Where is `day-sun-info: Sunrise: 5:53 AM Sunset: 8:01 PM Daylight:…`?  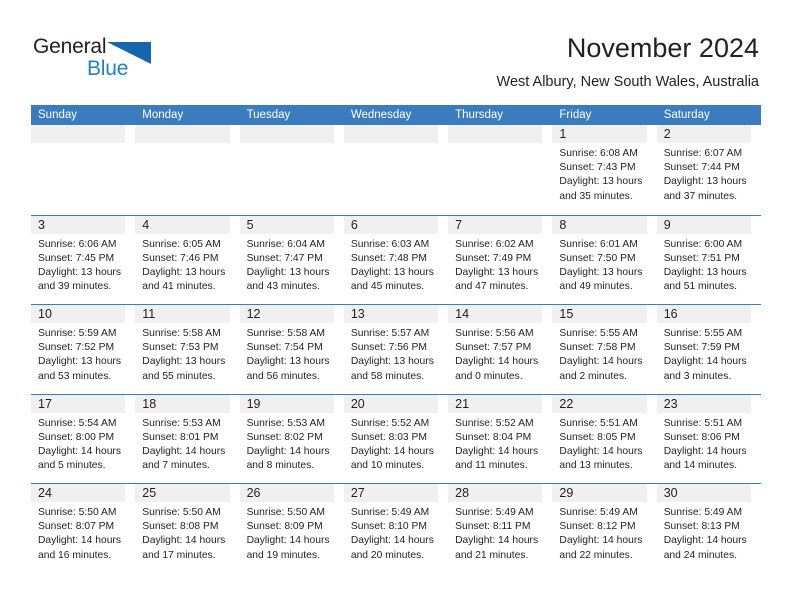
day-sun-info: Sunrise: 5:53 AM Sunset: 8:01 PM Daylight:… is located at coordinates (184, 443).